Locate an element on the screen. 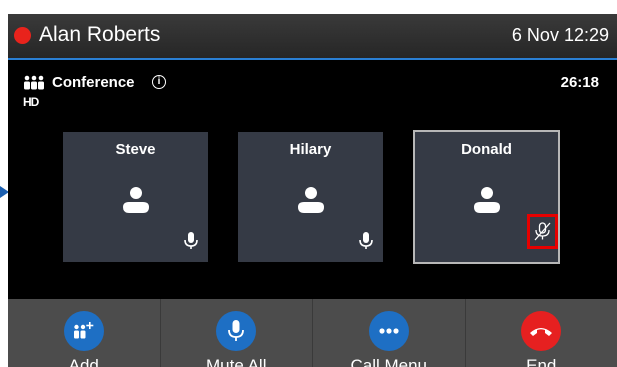  presence-status-icon is located at coordinates (22, 35).